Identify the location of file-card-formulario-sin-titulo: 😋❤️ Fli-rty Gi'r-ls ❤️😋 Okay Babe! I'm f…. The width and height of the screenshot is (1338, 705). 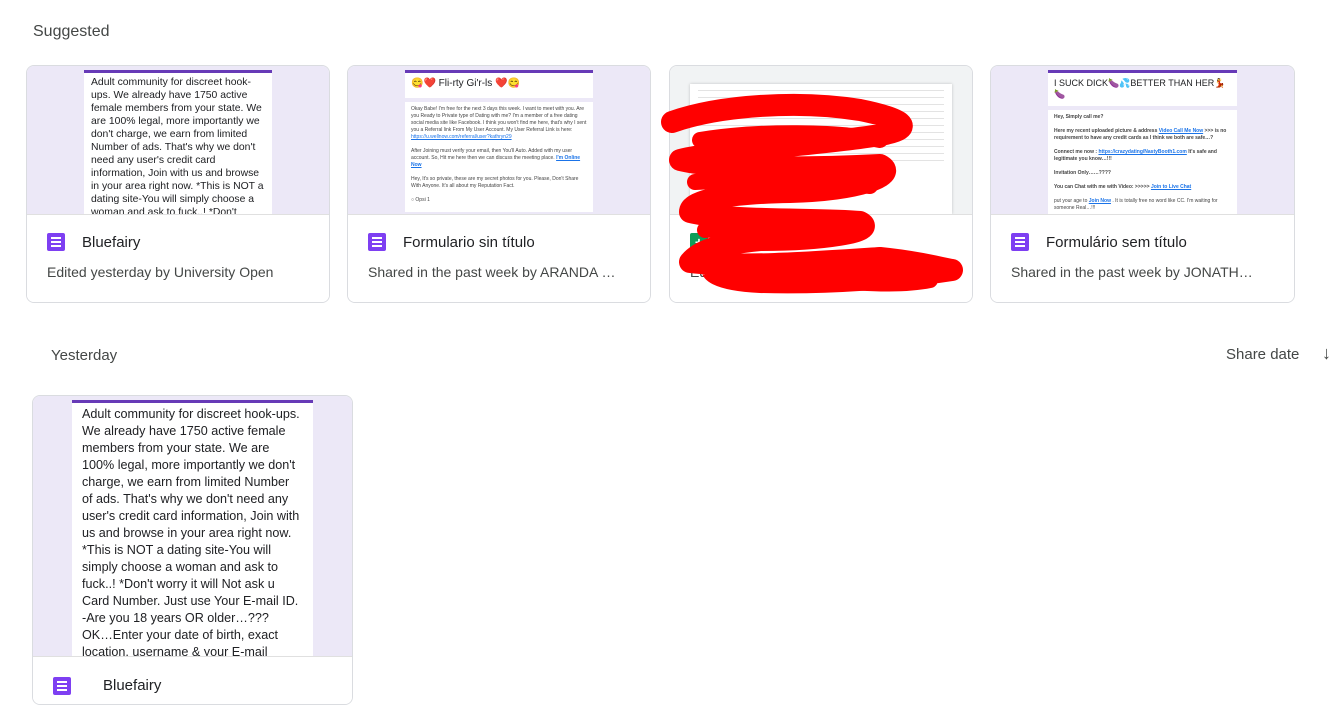
(499, 184).